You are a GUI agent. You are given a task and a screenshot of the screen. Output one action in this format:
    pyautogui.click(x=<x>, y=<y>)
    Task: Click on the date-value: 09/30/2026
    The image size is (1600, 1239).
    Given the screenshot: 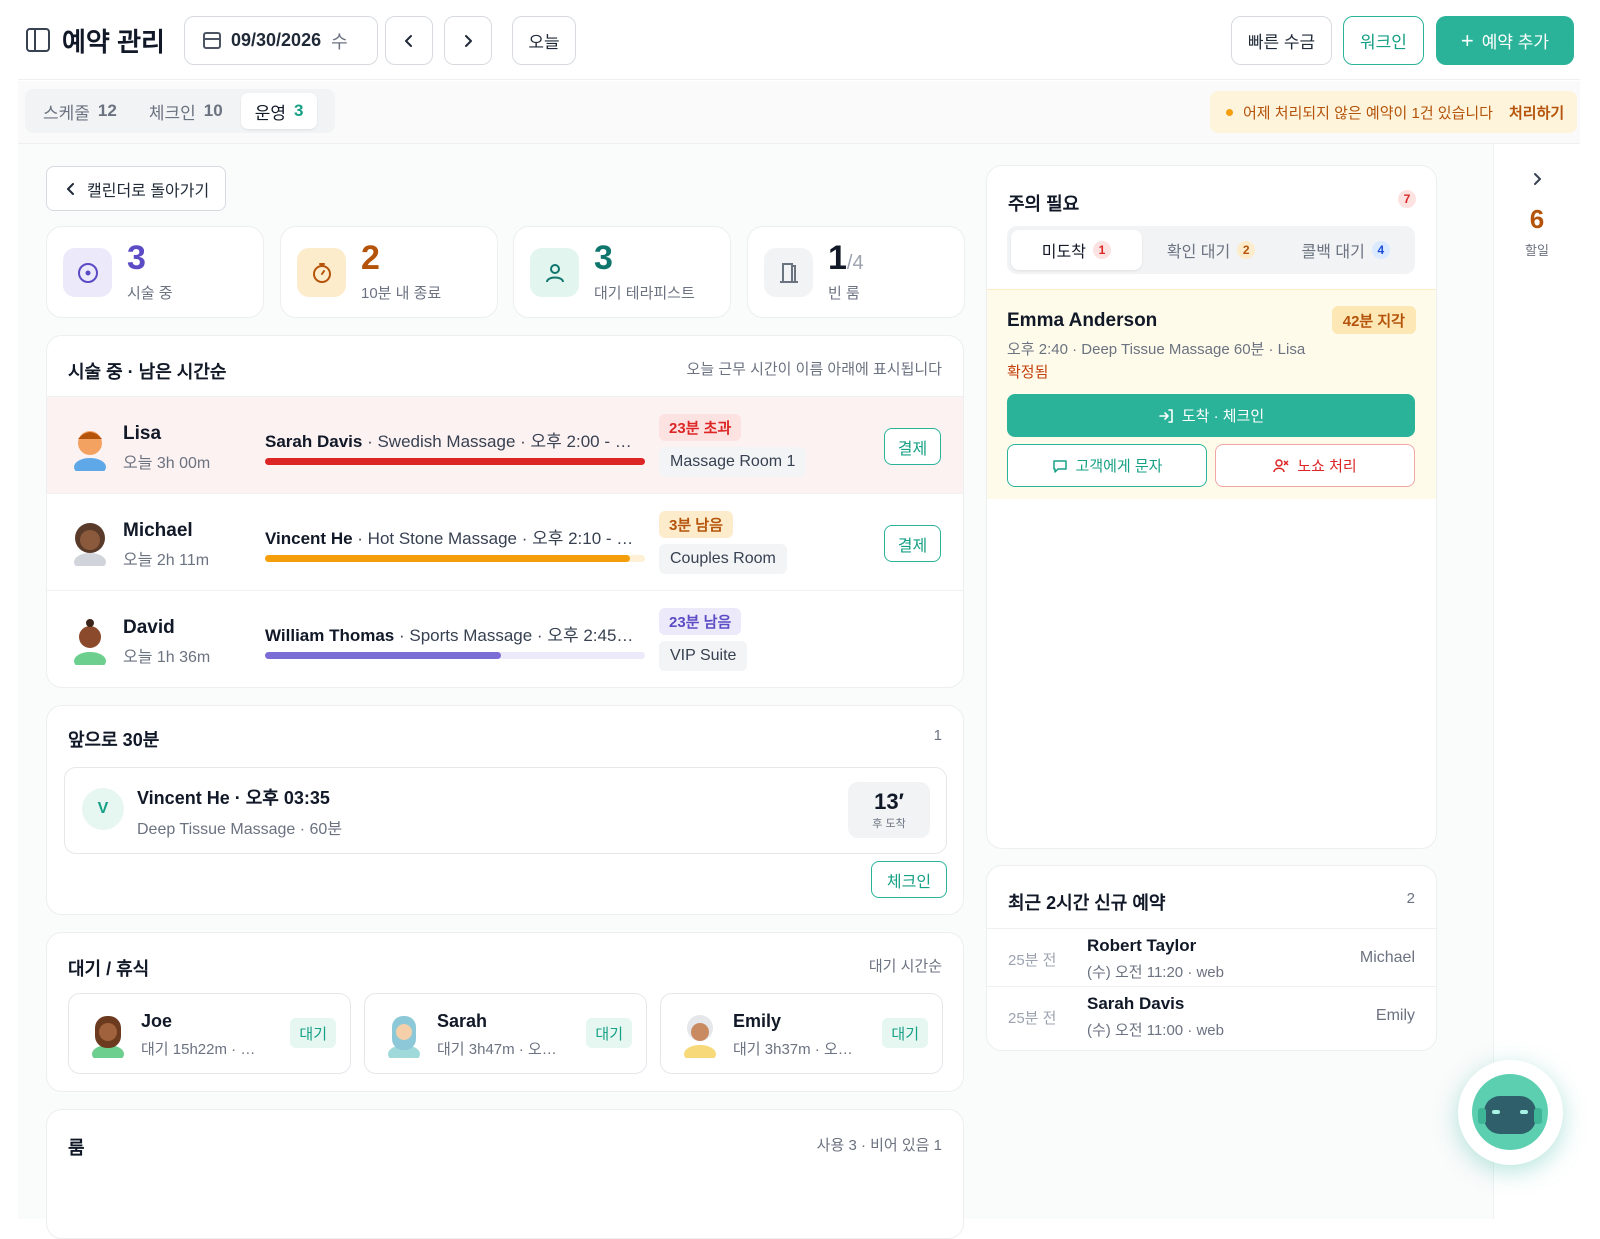 What is the action you would take?
    pyautogui.click(x=276, y=40)
    